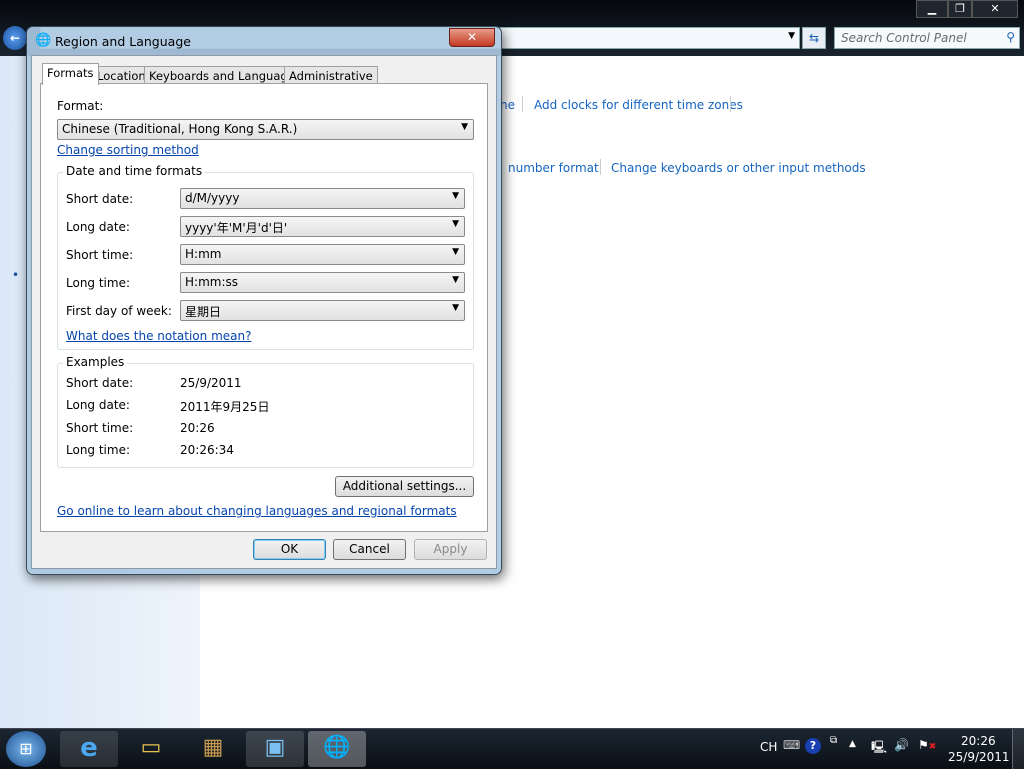 The width and height of the screenshot is (1024, 769). What do you see at coordinates (322, 226) in the screenshot?
I see `long-date-select: yyyy'年'M'月'd'日' ▼` at bounding box center [322, 226].